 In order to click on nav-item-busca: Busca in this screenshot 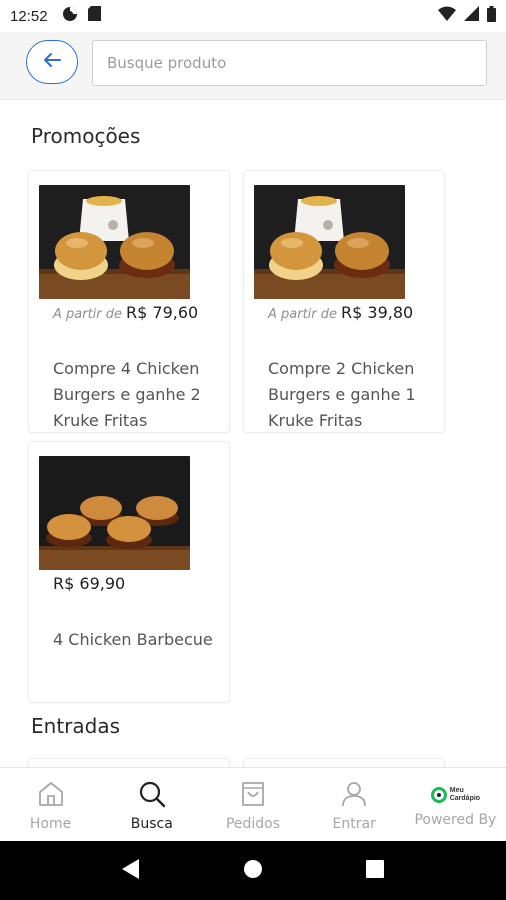, I will do `click(151, 804)`.